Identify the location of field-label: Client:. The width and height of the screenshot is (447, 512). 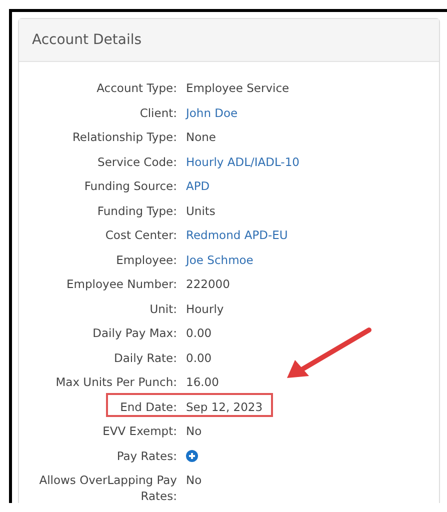
(157, 112).